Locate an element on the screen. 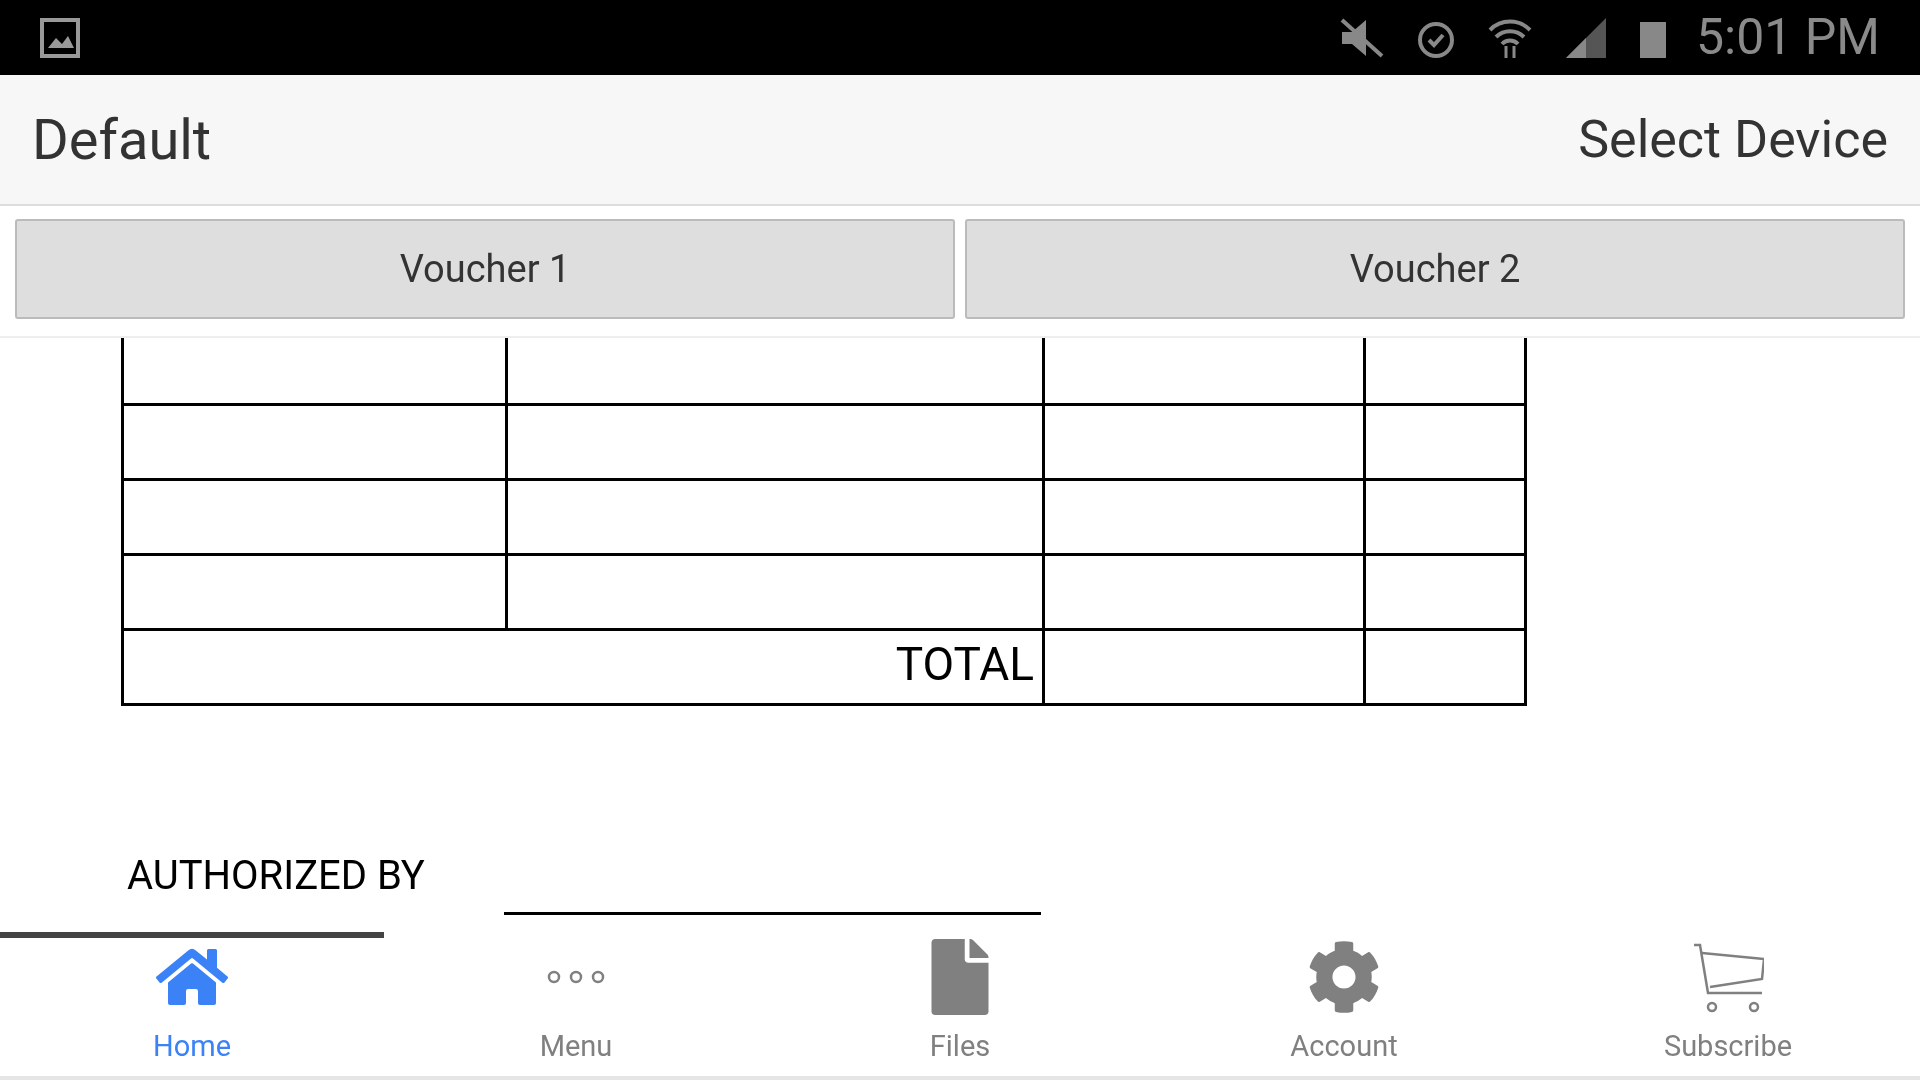 This screenshot has width=1920, height=1080. clock: 5:01 PM is located at coordinates (1788, 37).